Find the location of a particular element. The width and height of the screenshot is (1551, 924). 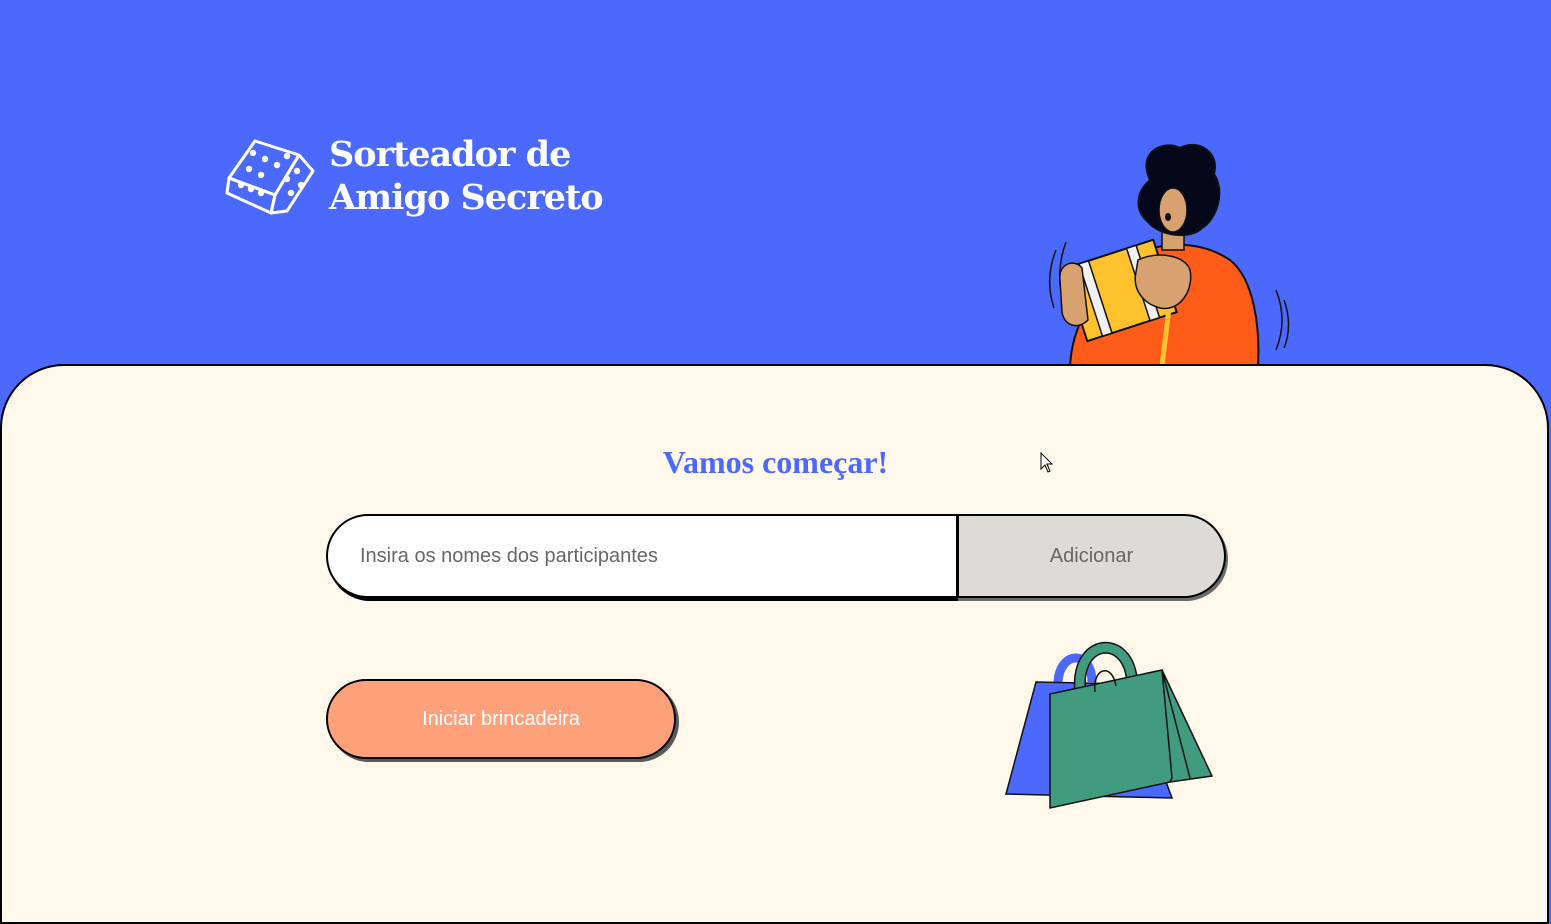

app-title: Sorteador de Amigo Secreto is located at coordinates (479, 176).